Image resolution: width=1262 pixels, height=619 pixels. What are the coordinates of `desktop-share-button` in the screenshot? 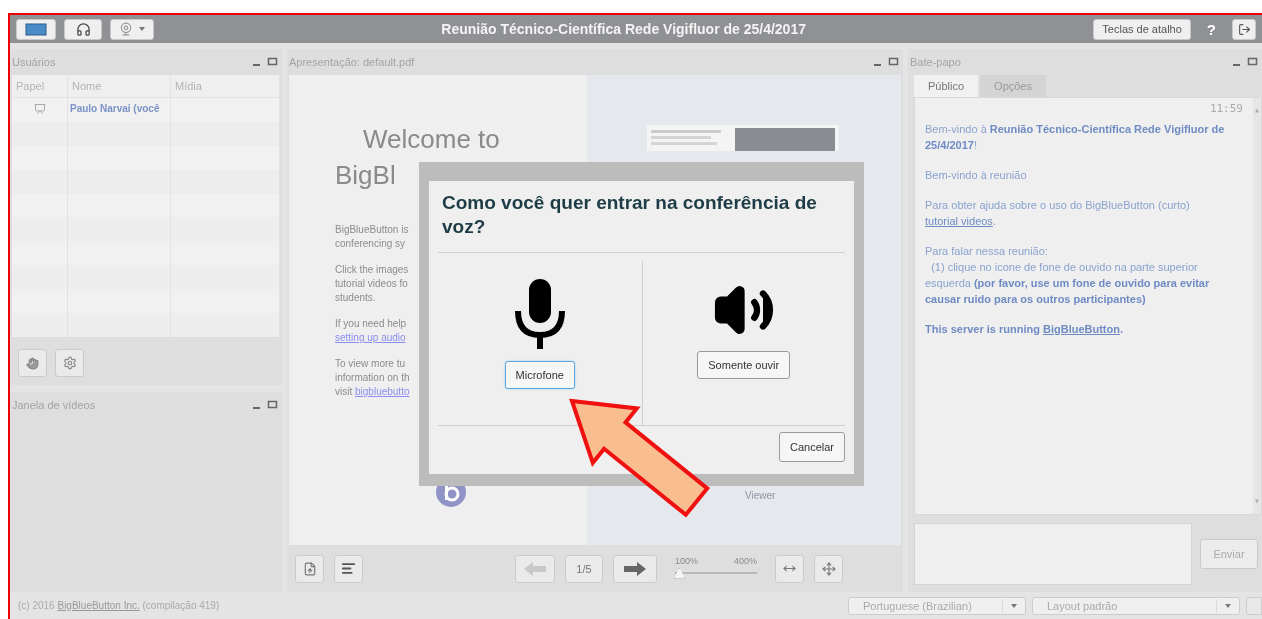 It's located at (36, 29).